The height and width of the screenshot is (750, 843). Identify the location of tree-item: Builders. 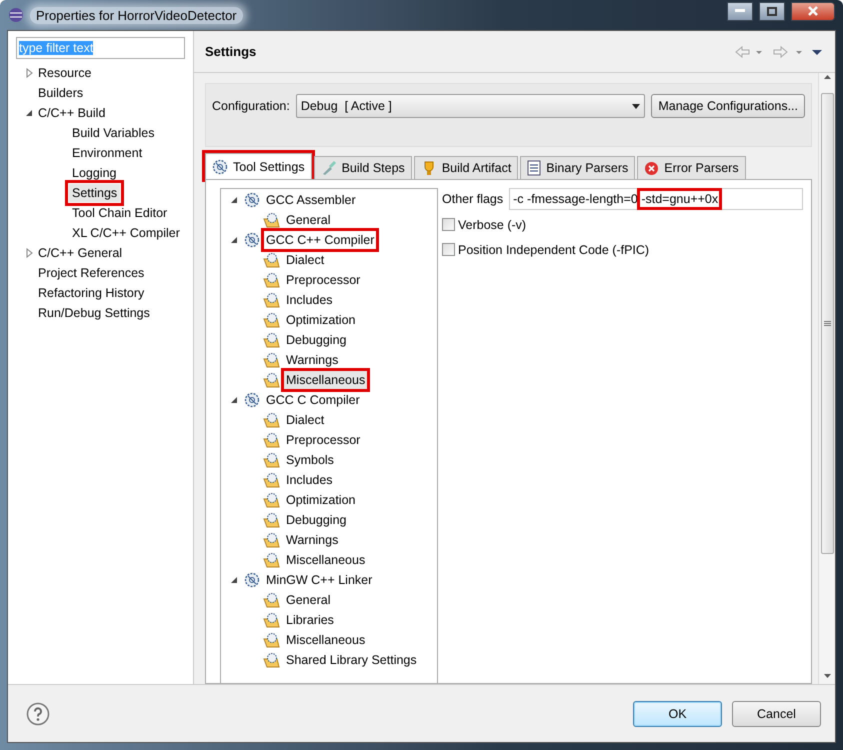
(60, 93).